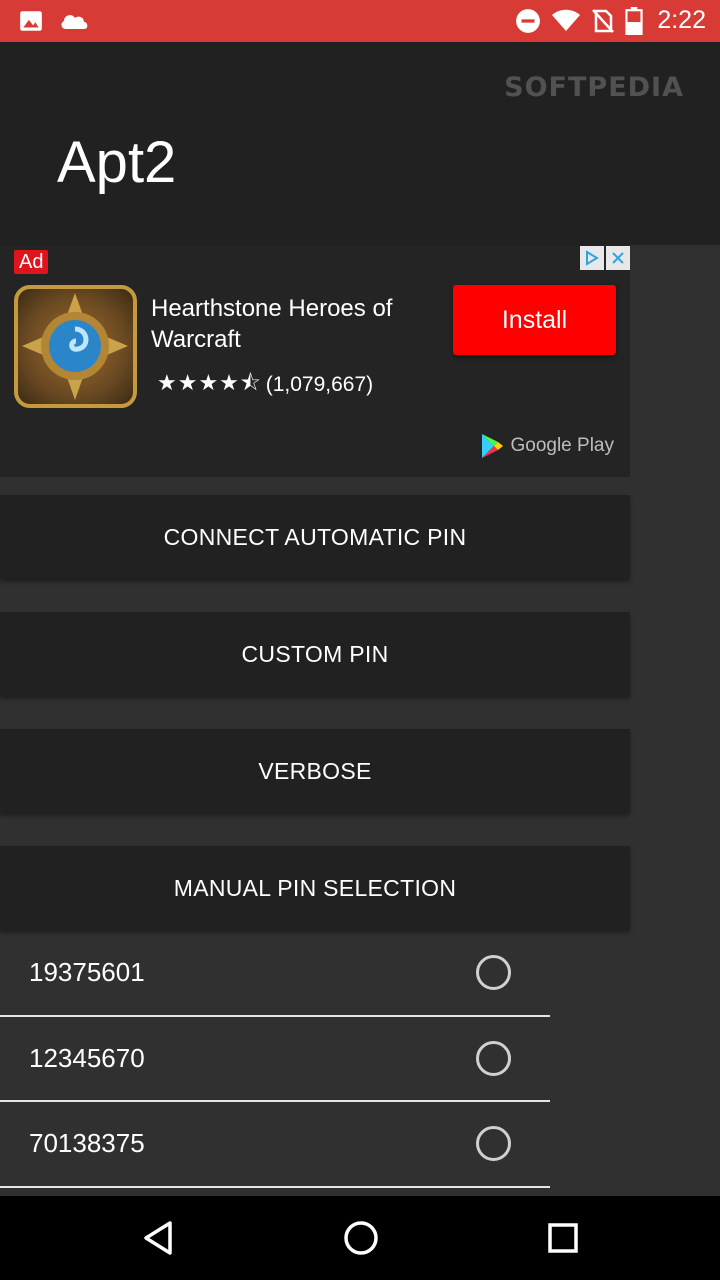 This screenshot has width=720, height=1280. I want to click on home-icon, so click(361, 1240).